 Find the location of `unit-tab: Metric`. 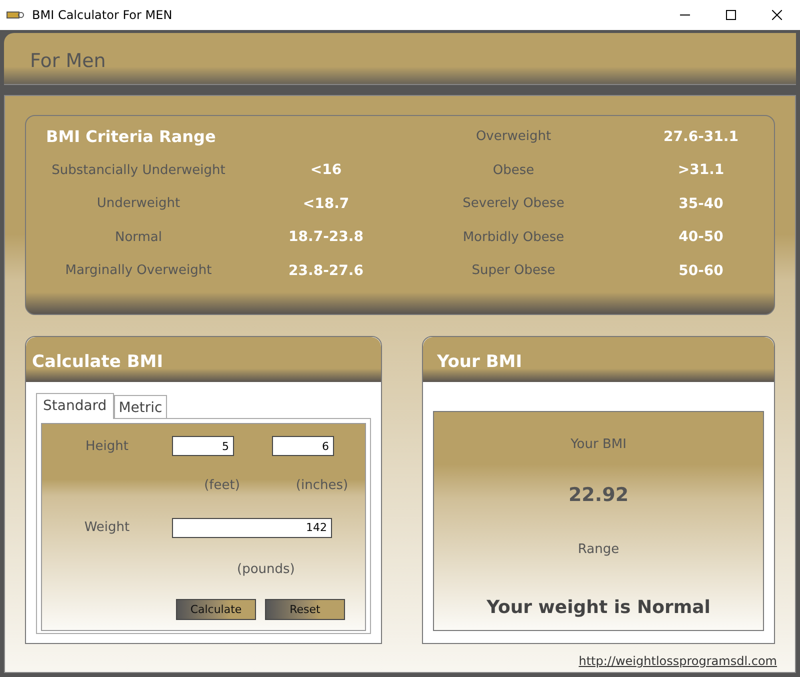

unit-tab: Metric is located at coordinates (141, 407).